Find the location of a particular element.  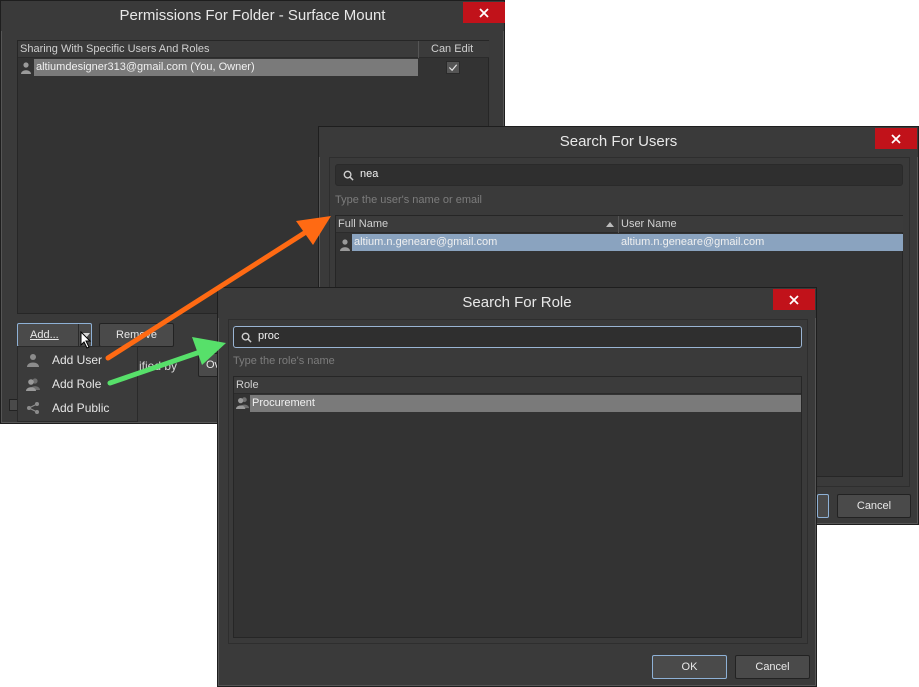

can-edit-column-header: Can Edit is located at coordinates (453, 49).